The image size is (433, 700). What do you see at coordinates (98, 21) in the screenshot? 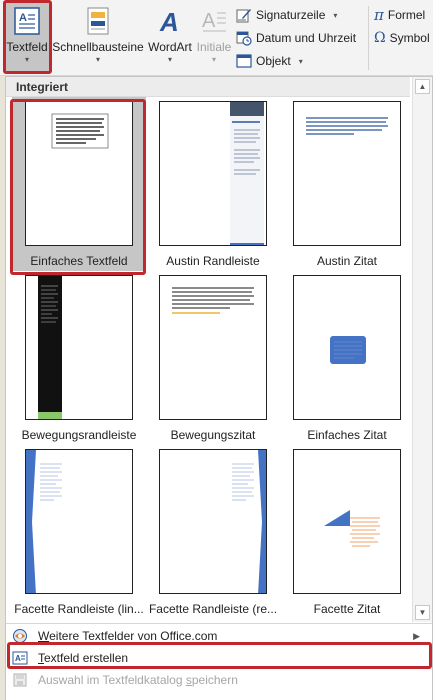
I see `quick-parts-icon` at bounding box center [98, 21].